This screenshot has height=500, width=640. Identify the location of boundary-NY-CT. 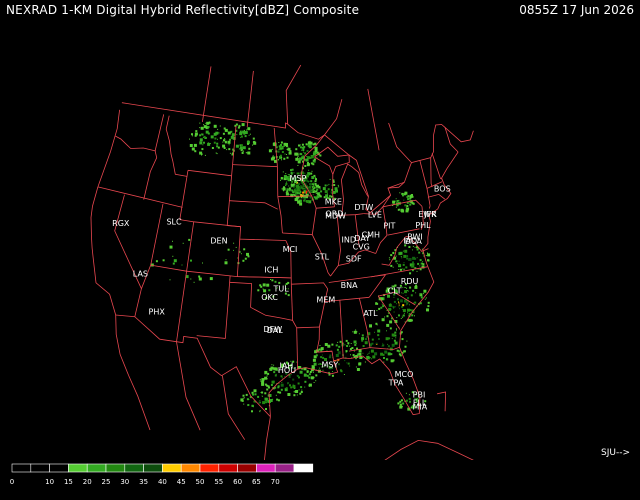
(430, 207).